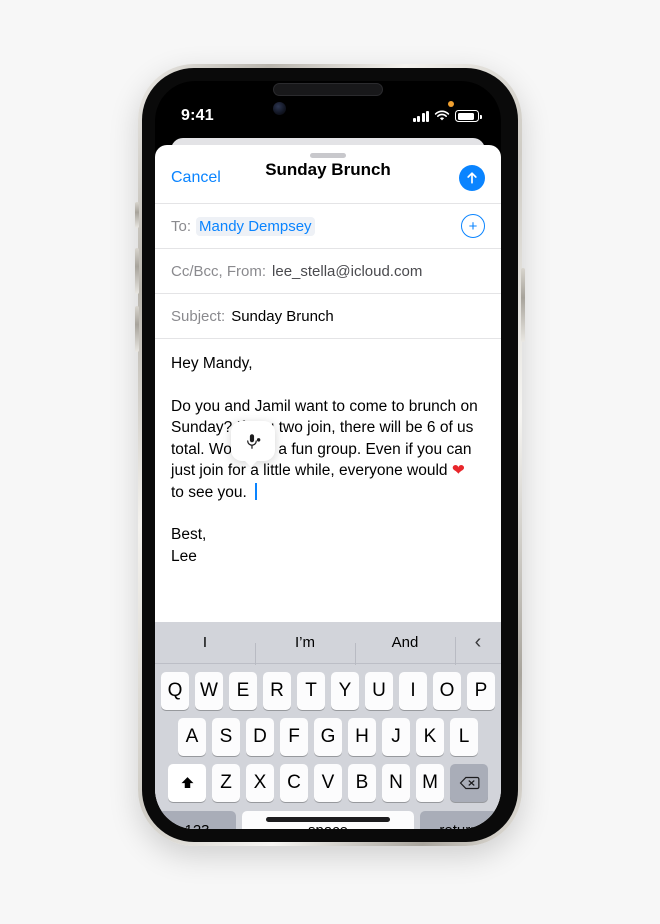  What do you see at coordinates (294, 737) in the screenshot?
I see `key-f: F` at bounding box center [294, 737].